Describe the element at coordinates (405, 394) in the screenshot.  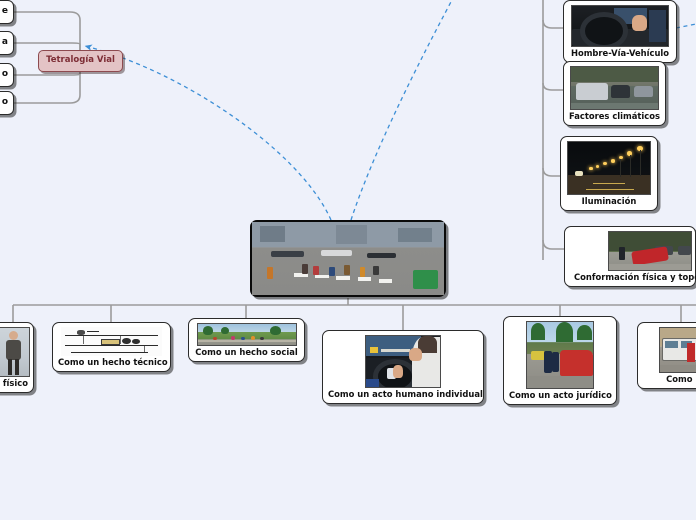
I see `node-label: Como un acto humano individual` at that location.